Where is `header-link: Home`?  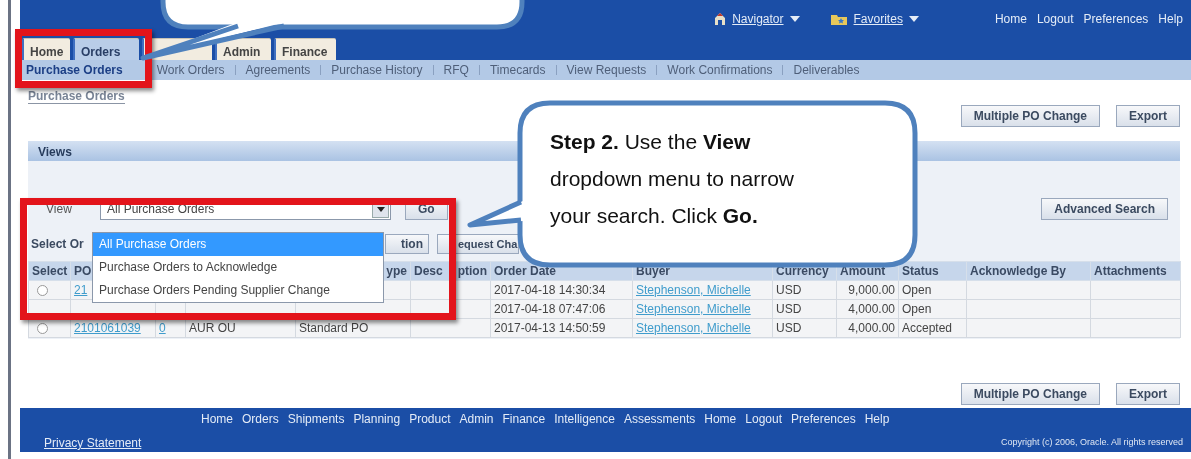
header-link: Home is located at coordinates (1010, 19).